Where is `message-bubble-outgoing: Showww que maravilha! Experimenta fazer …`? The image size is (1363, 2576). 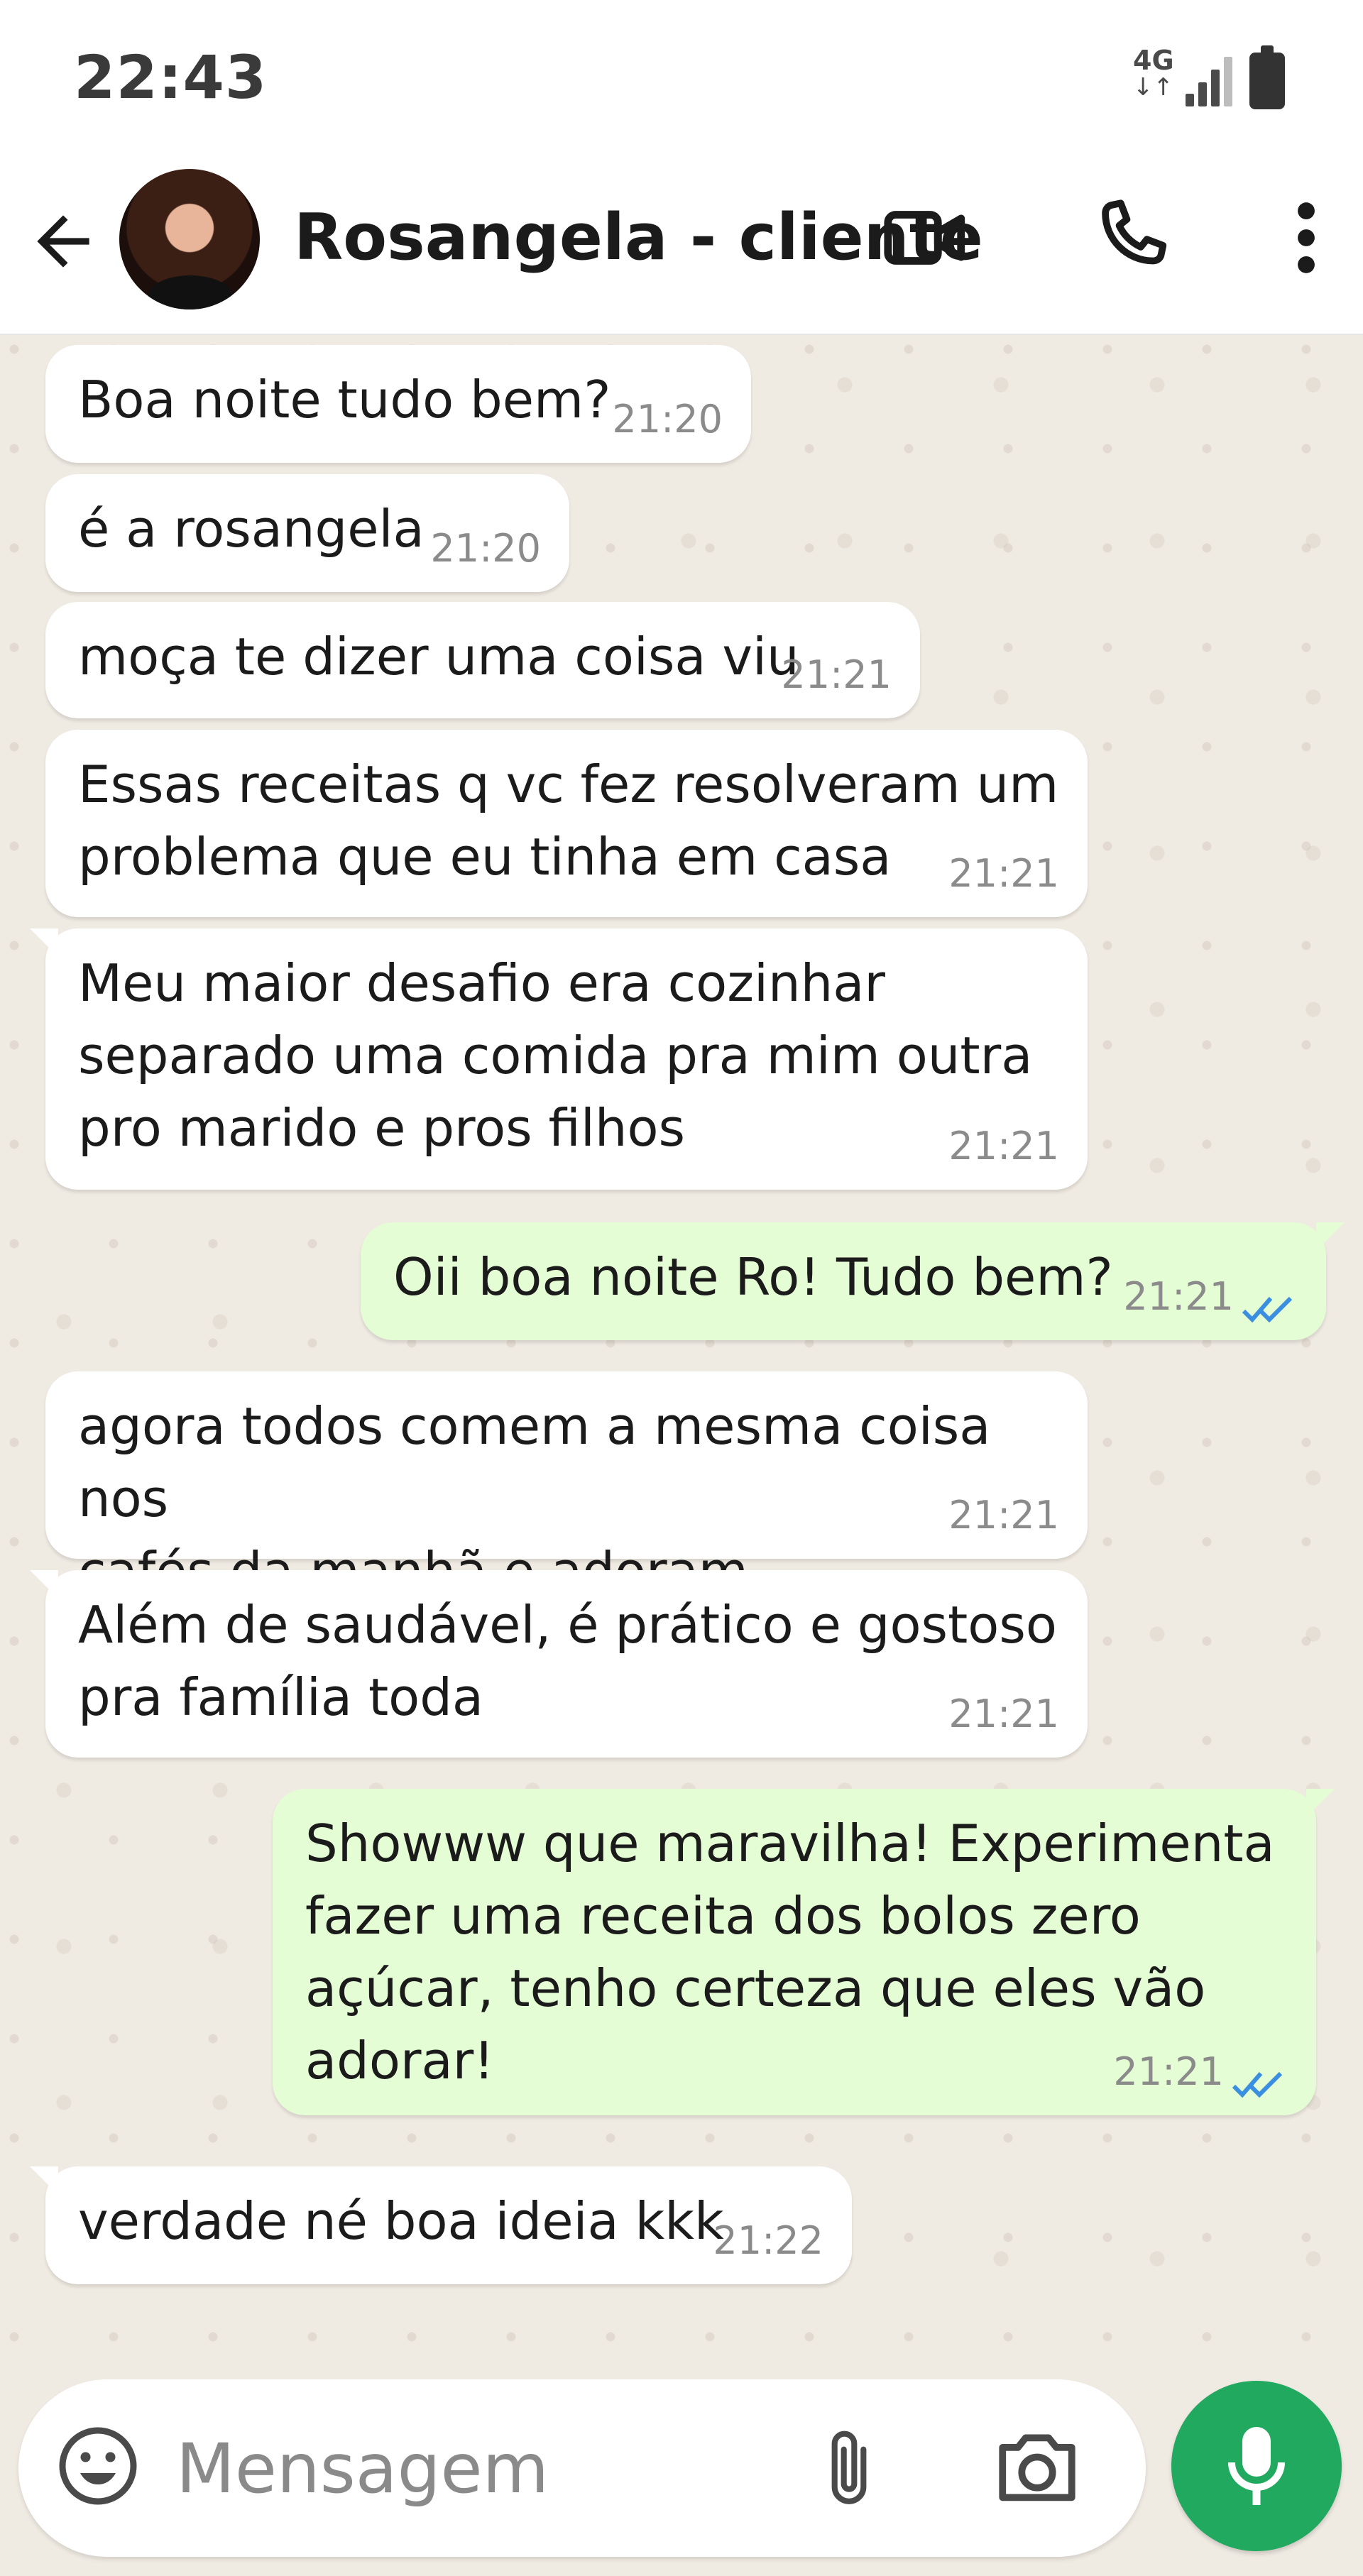 message-bubble-outgoing: Showww que maravilha! Experimenta fazer … is located at coordinates (804, 1952).